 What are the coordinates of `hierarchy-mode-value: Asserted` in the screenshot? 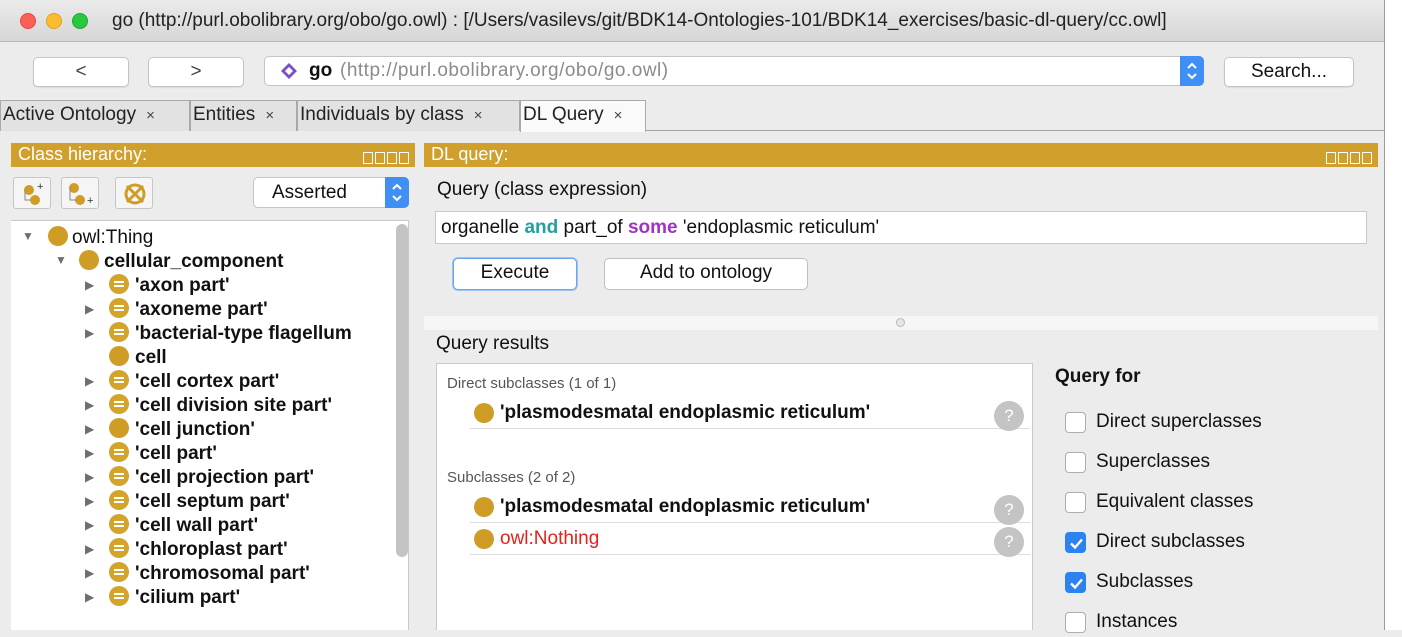 It's located at (309, 192).